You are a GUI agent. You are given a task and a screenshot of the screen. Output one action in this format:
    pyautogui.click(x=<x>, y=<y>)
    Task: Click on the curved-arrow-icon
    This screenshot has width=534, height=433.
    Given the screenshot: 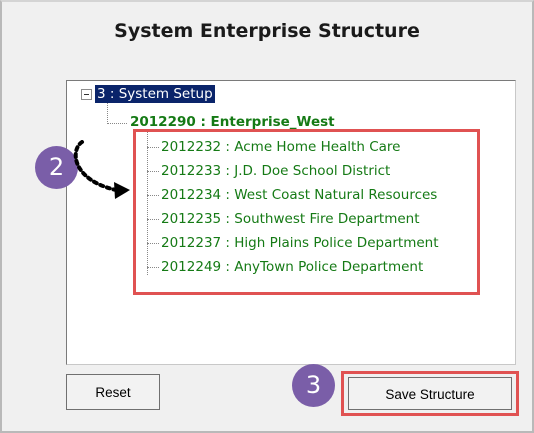 What is the action you would take?
    pyautogui.click(x=101, y=169)
    